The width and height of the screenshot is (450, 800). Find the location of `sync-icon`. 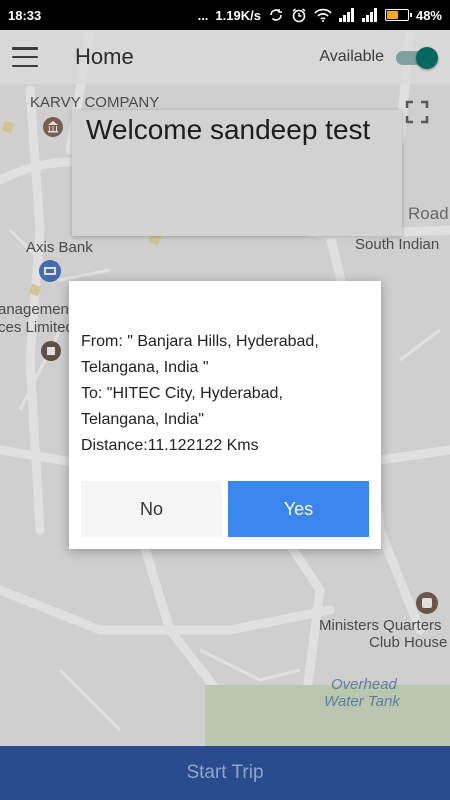

sync-icon is located at coordinates (276, 15).